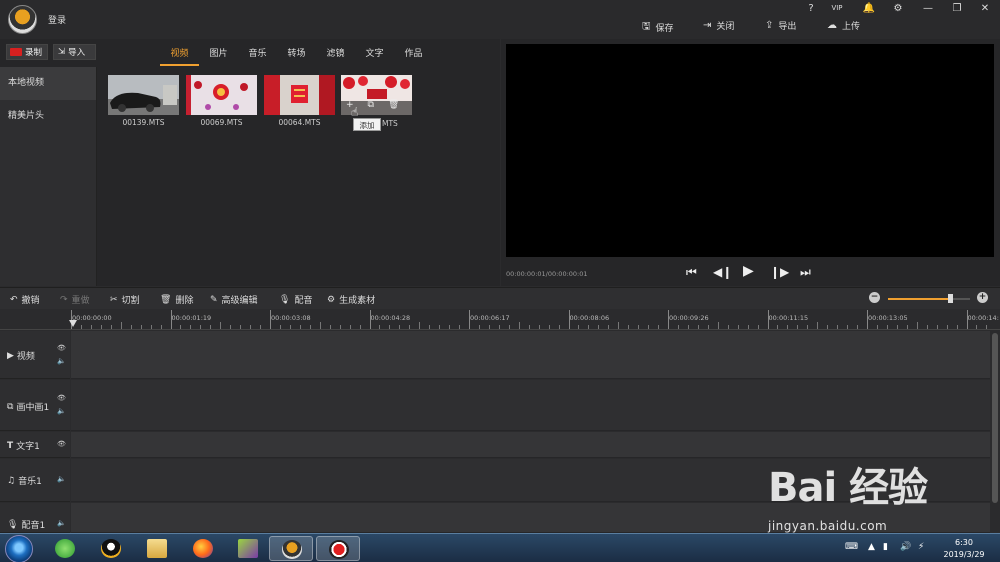 The width and height of the screenshot is (1000, 562). What do you see at coordinates (295, 300) in the screenshot?
I see `dub-button: 🎙 配音` at bounding box center [295, 300].